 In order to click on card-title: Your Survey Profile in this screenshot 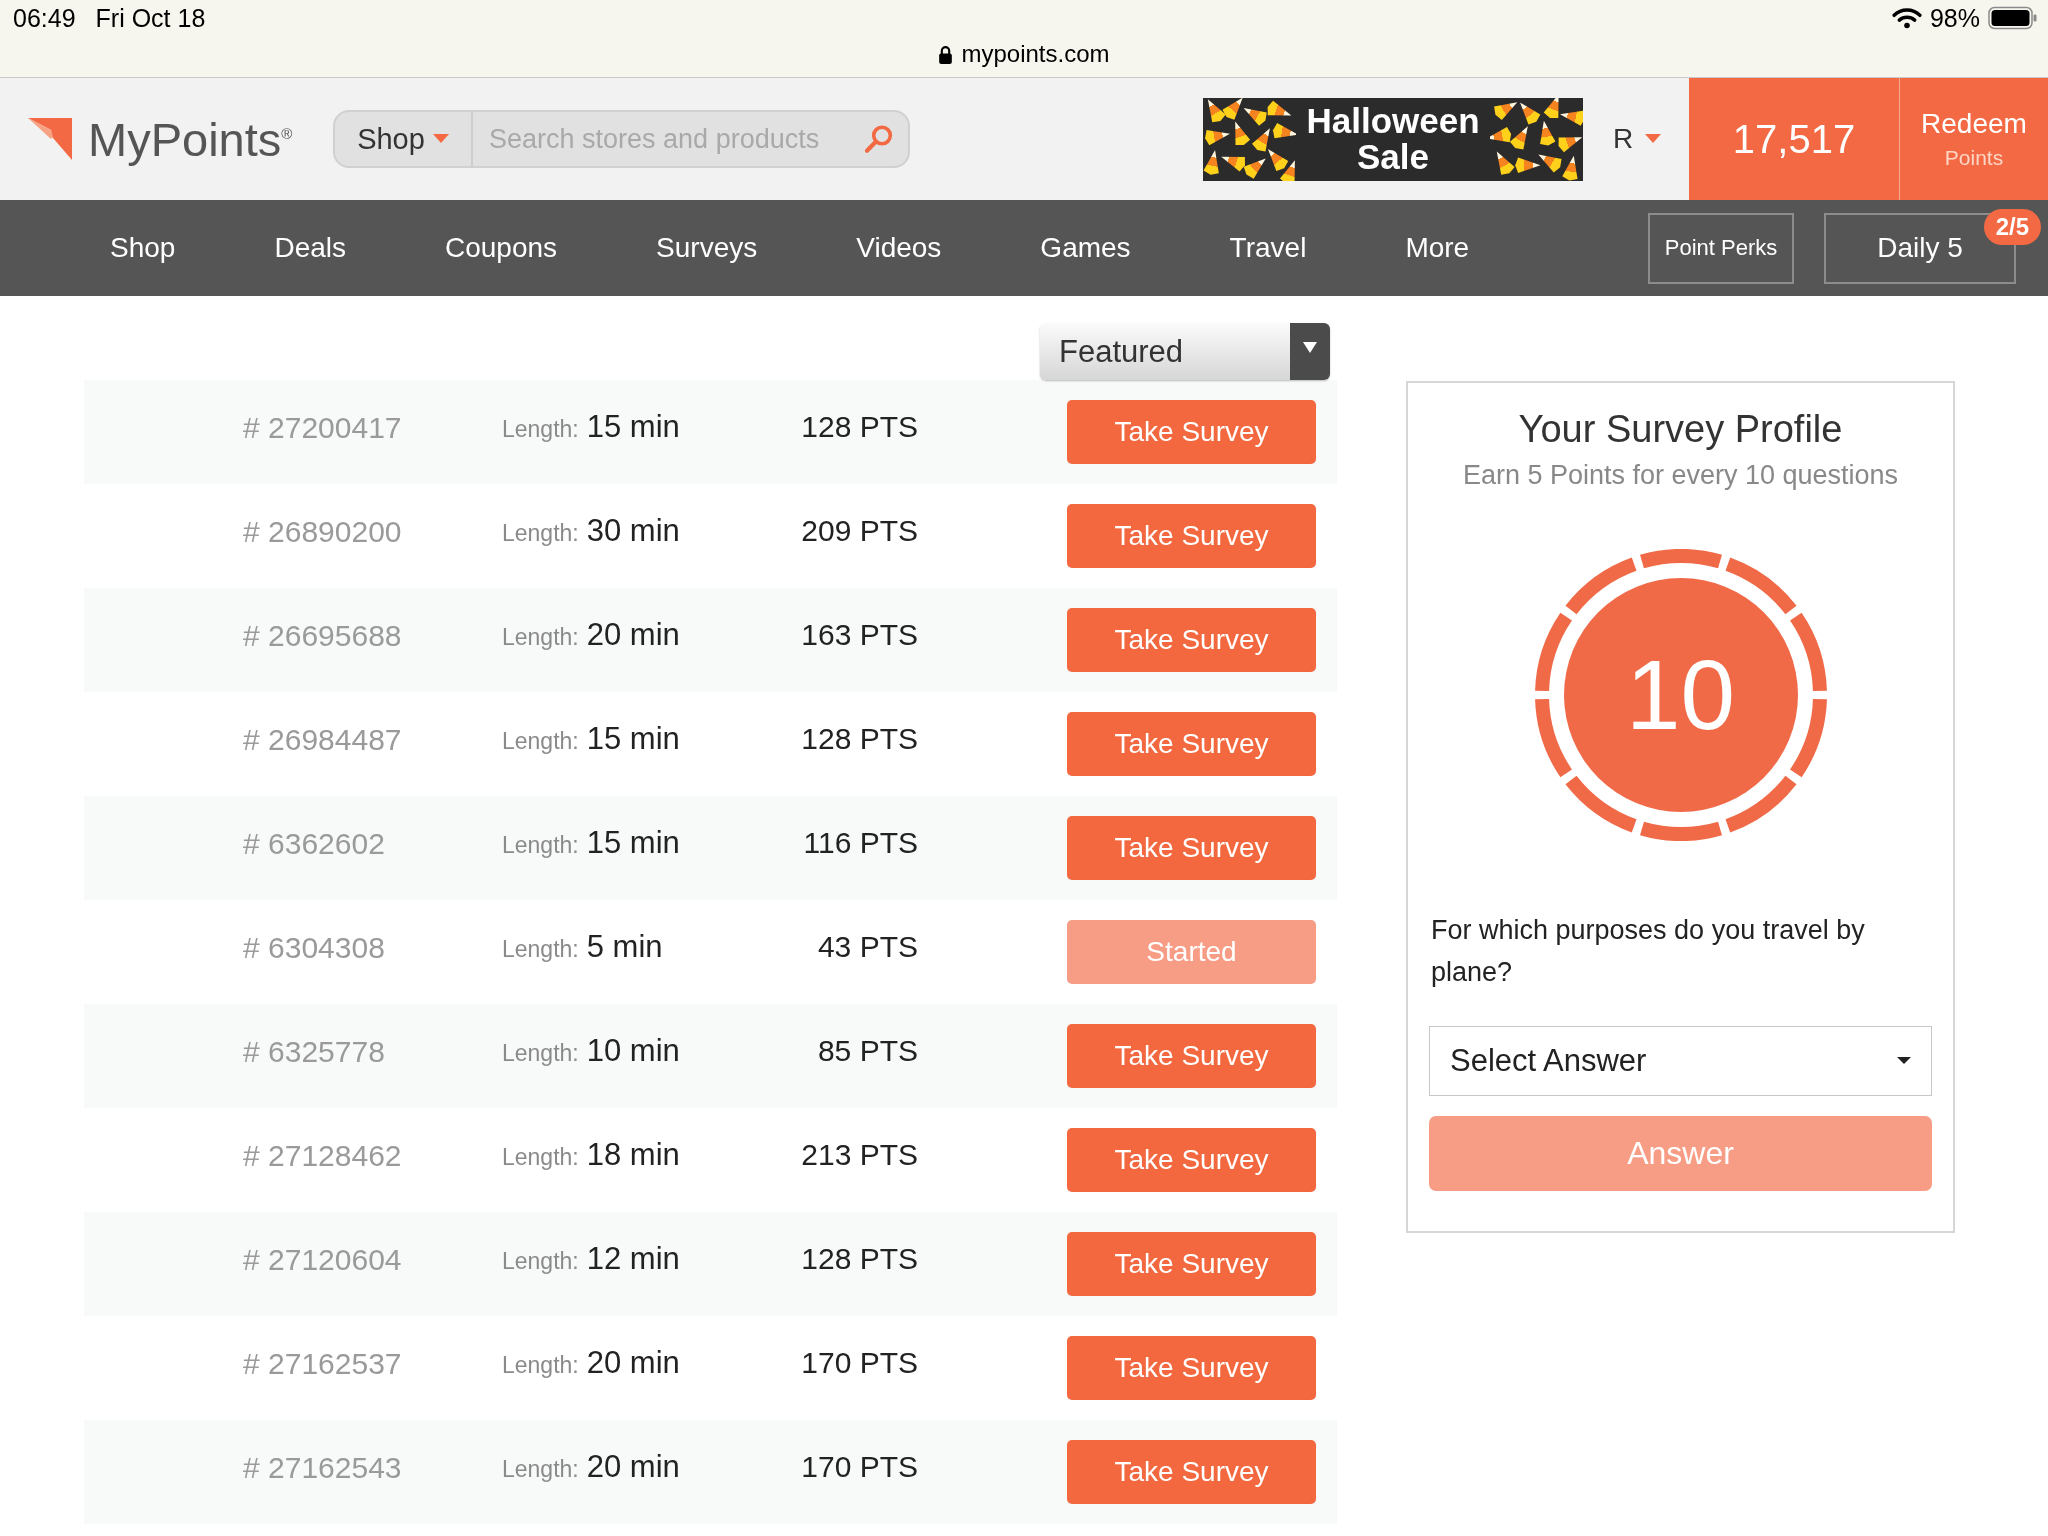, I will do `click(1680, 429)`.